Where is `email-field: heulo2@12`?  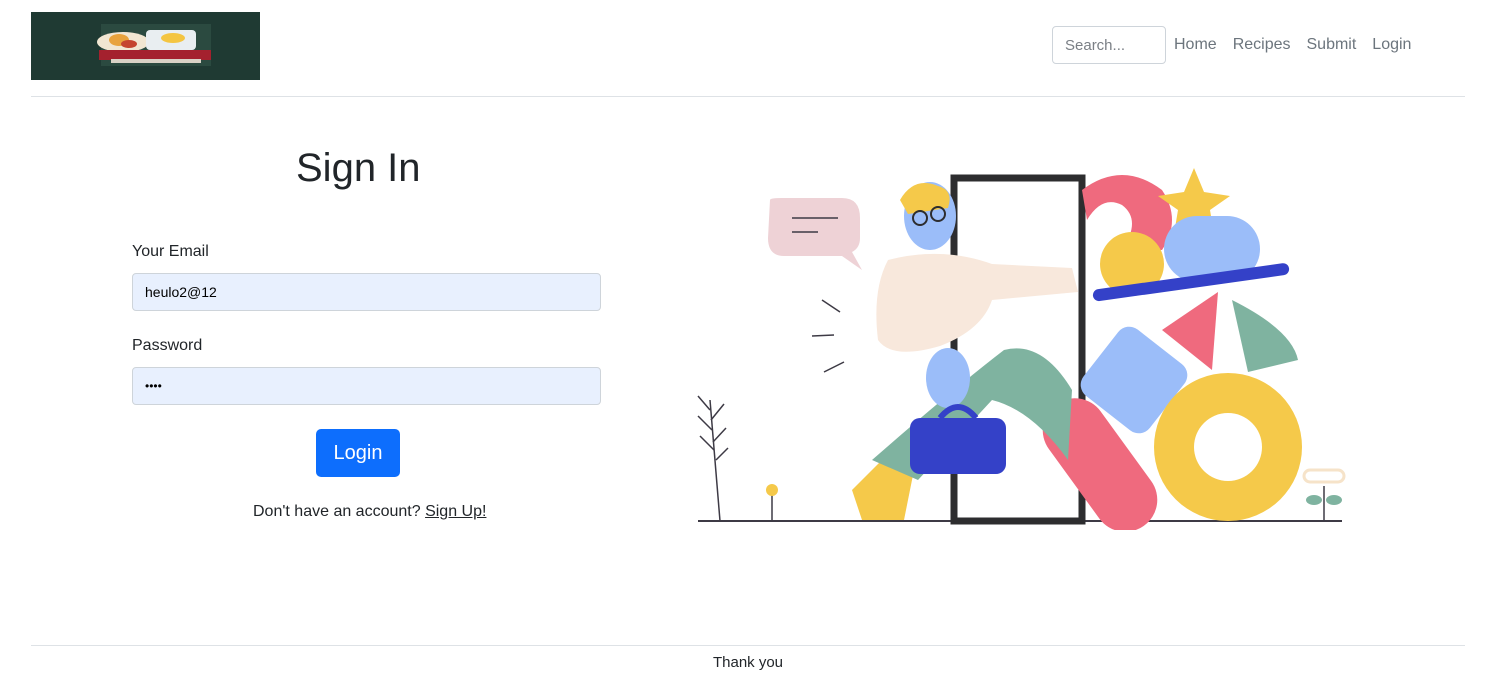
email-field: heulo2@12 is located at coordinates (366, 292).